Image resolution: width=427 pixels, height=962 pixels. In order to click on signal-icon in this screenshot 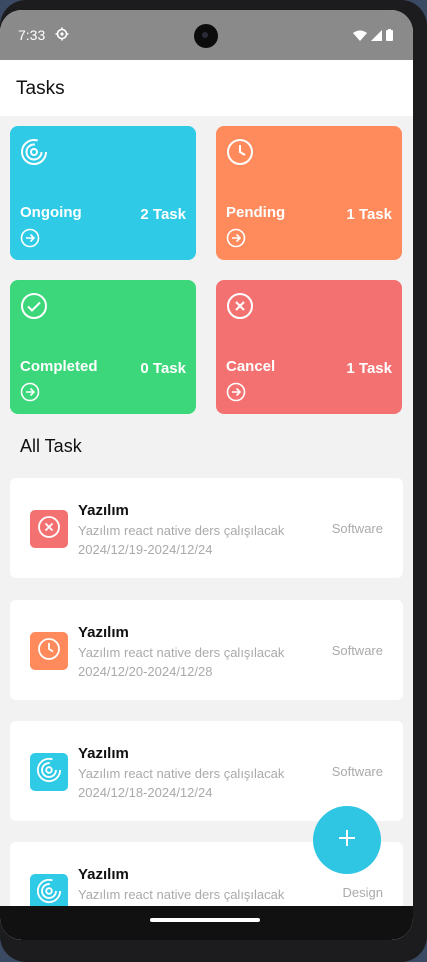, I will do `click(376, 37)`.